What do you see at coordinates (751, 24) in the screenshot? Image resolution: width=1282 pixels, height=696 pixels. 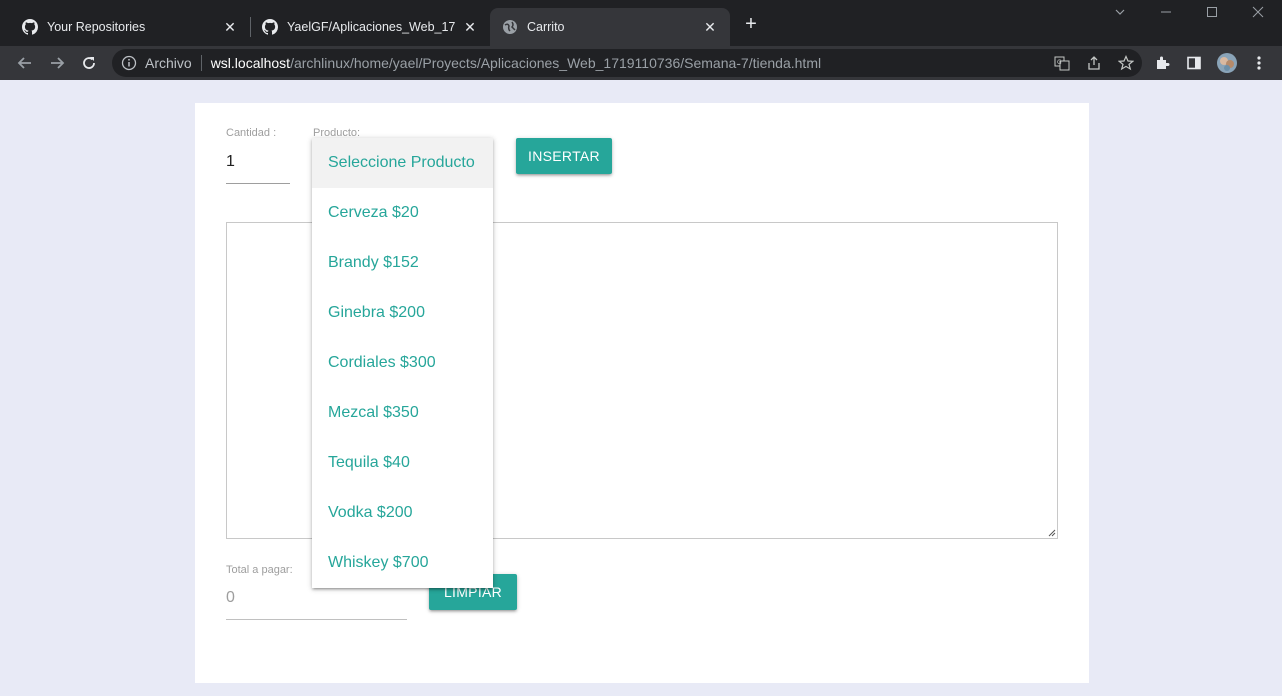 I see `new-tab-button: +` at bounding box center [751, 24].